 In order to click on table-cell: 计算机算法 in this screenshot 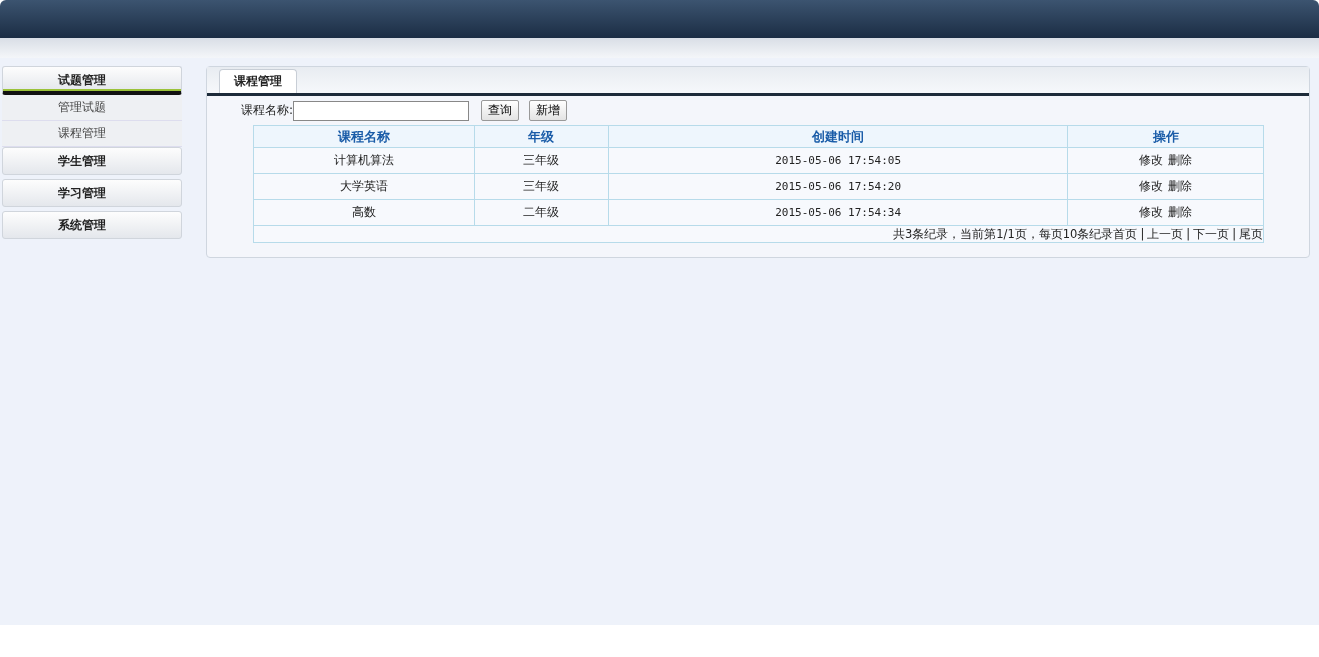, I will do `click(364, 160)`.